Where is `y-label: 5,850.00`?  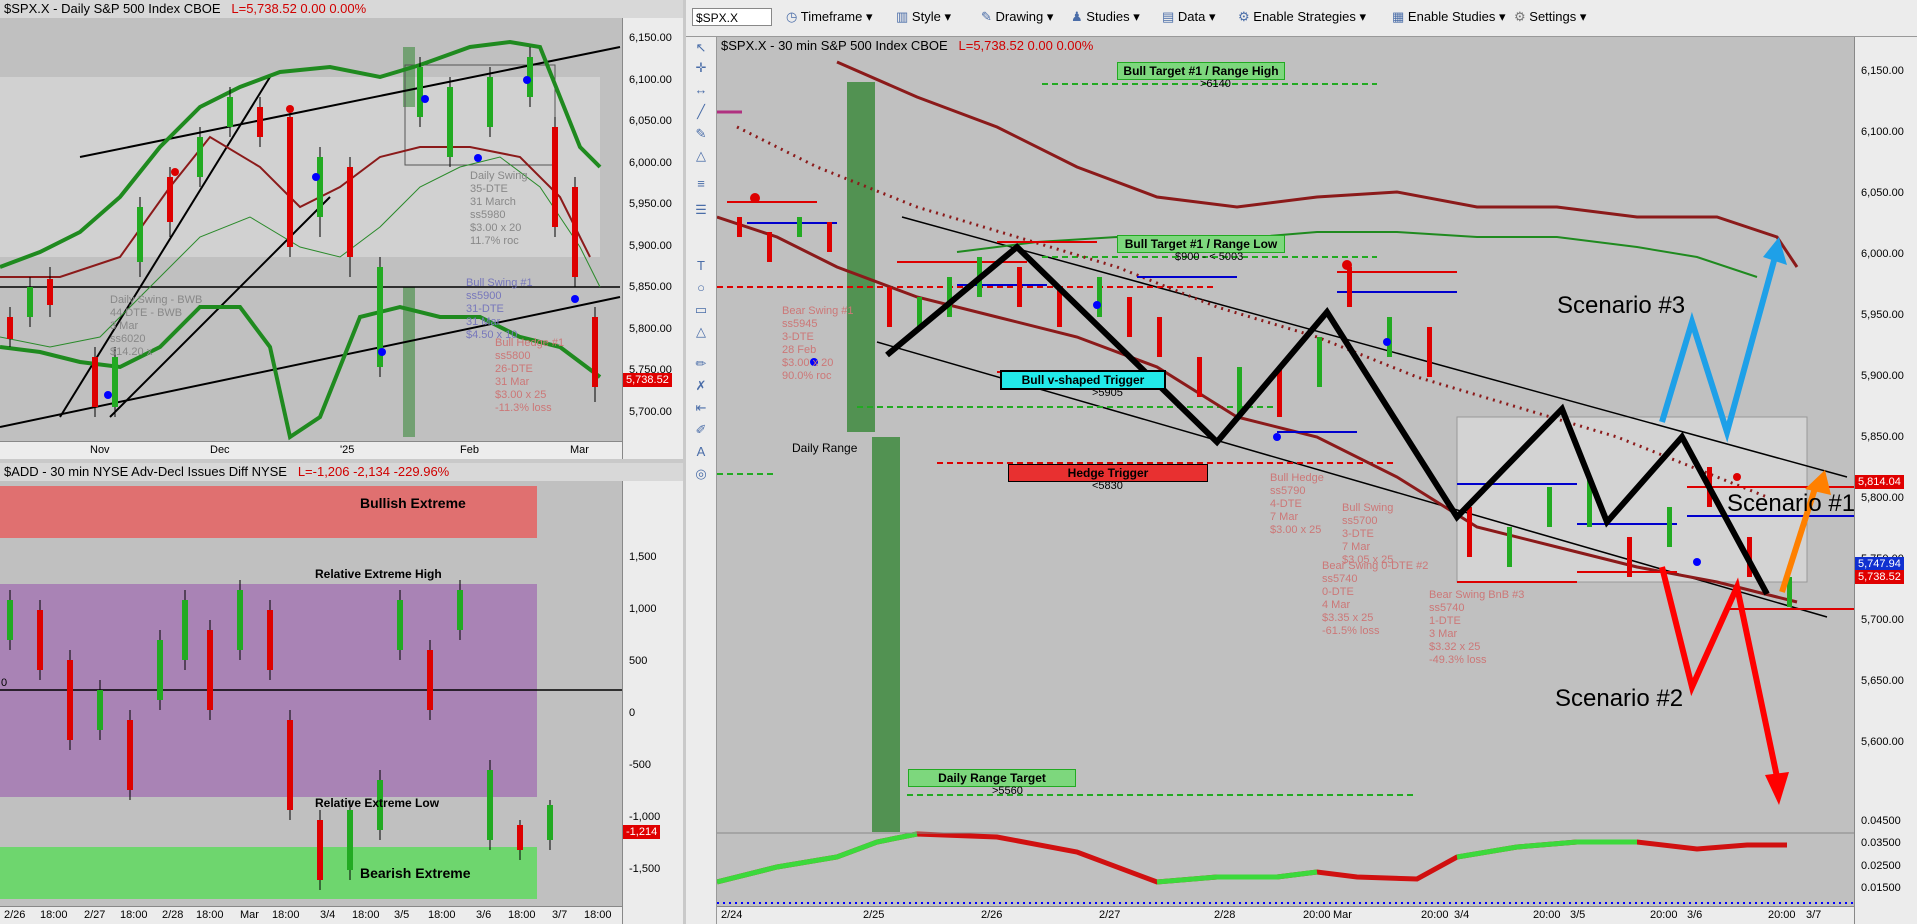 y-label: 5,850.00 is located at coordinates (650, 287).